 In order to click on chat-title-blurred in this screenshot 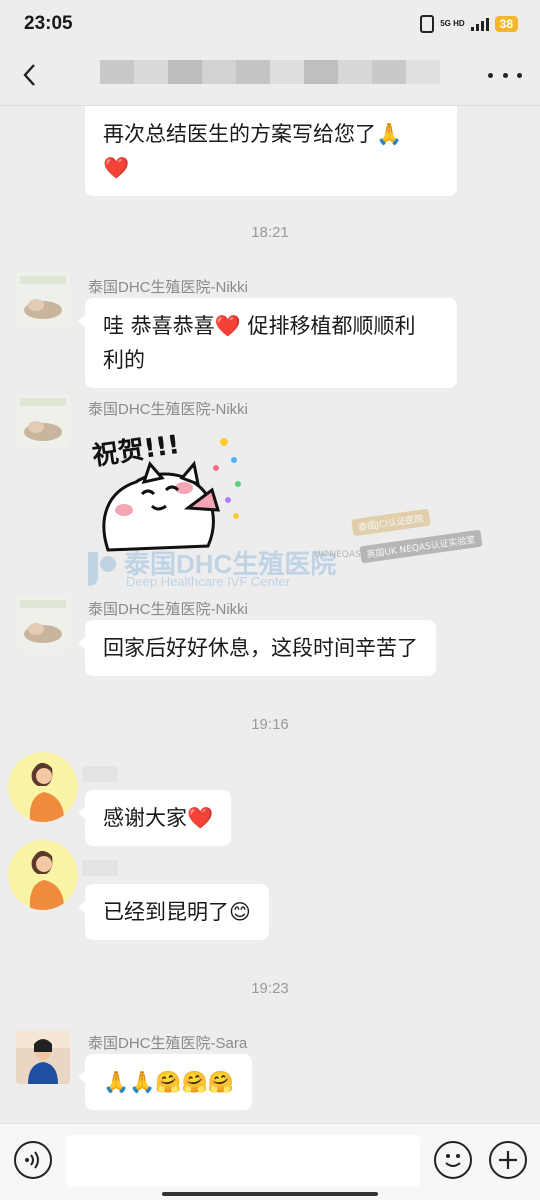, I will do `click(270, 72)`.